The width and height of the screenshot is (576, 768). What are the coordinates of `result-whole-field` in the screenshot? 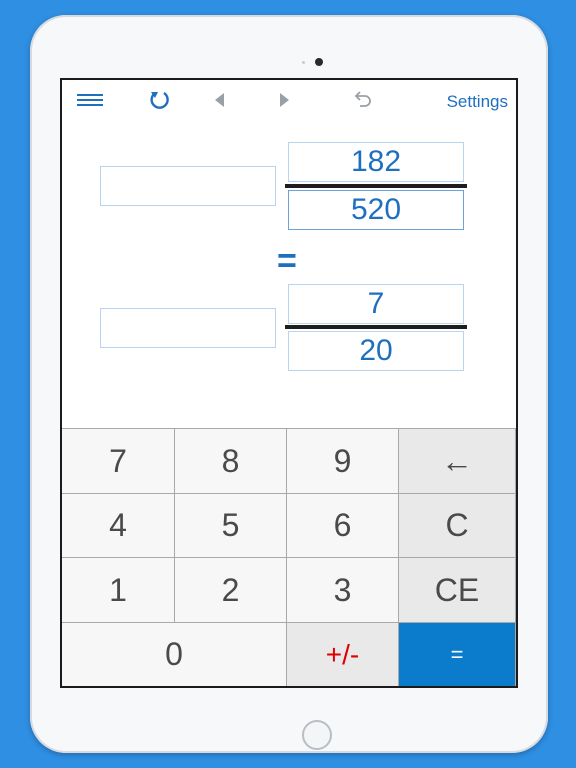 It's located at (188, 328).